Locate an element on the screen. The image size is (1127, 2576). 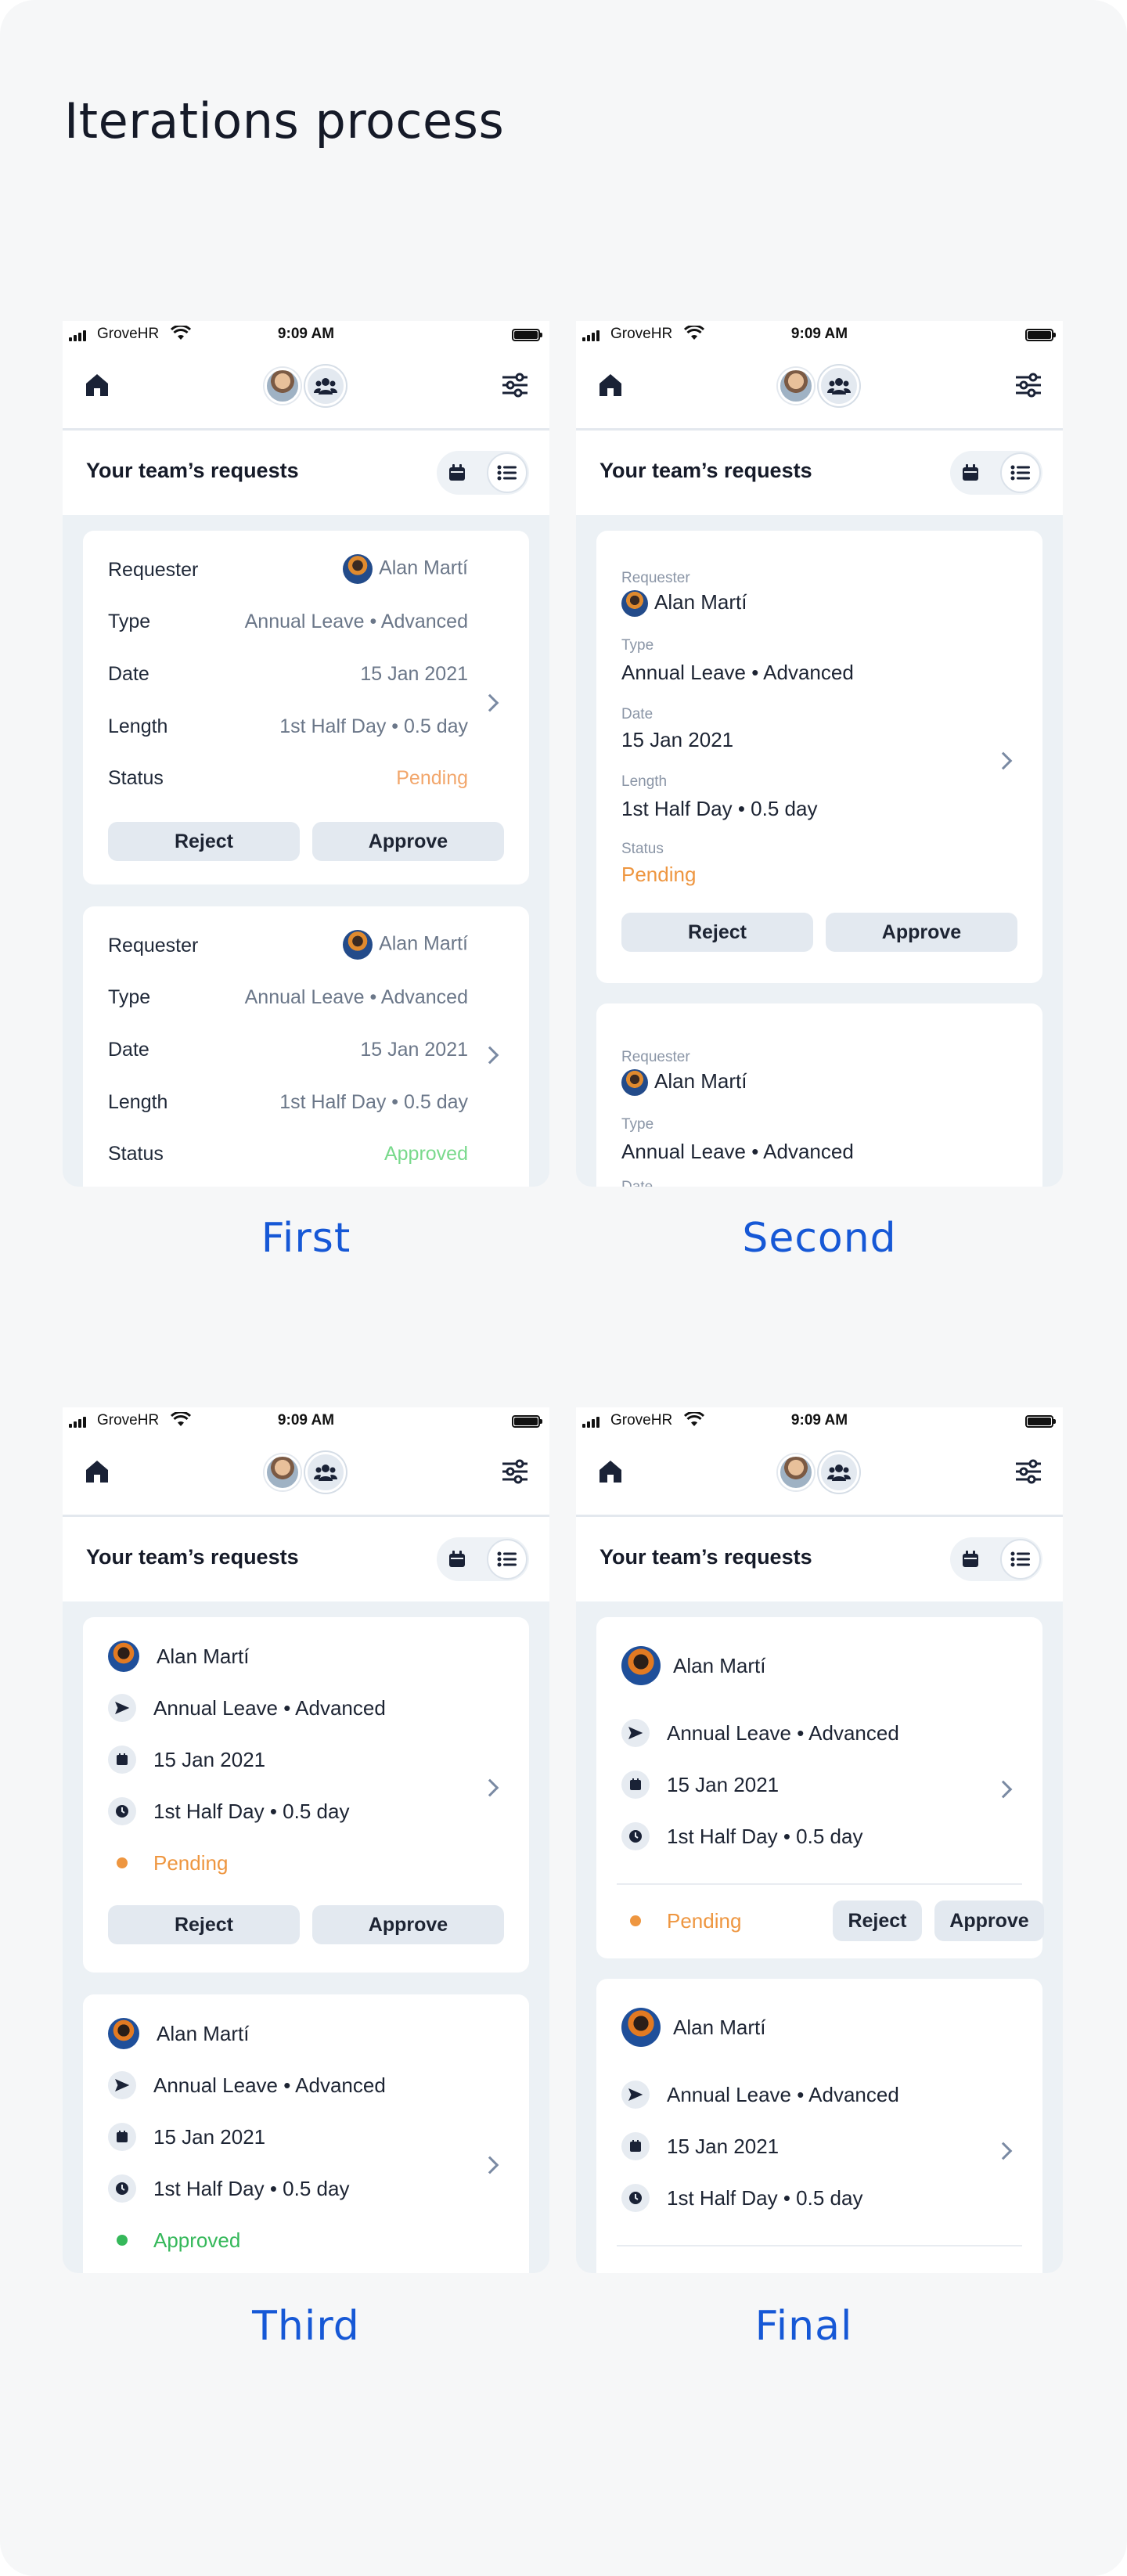
type-row: Type Annual Leave • Advanced is located at coordinates (288, 997).